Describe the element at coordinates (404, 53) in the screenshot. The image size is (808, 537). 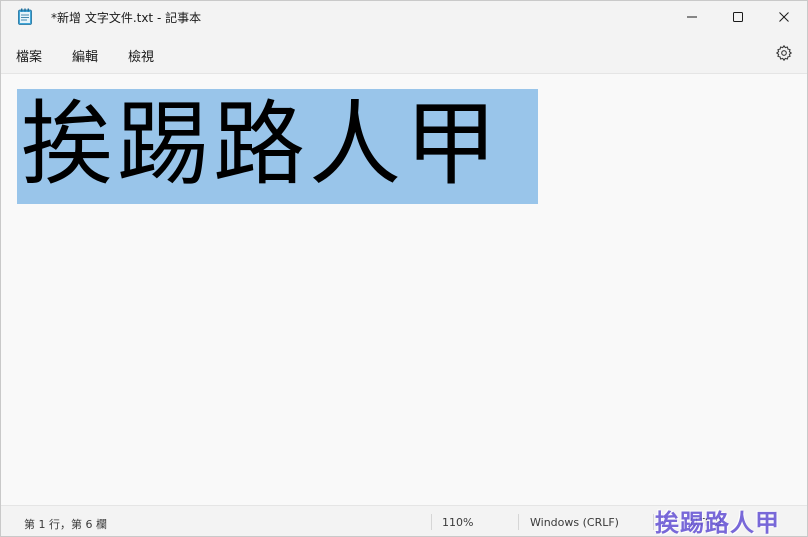
I see `menu-bar: 檔案 編輯 檢視` at that location.